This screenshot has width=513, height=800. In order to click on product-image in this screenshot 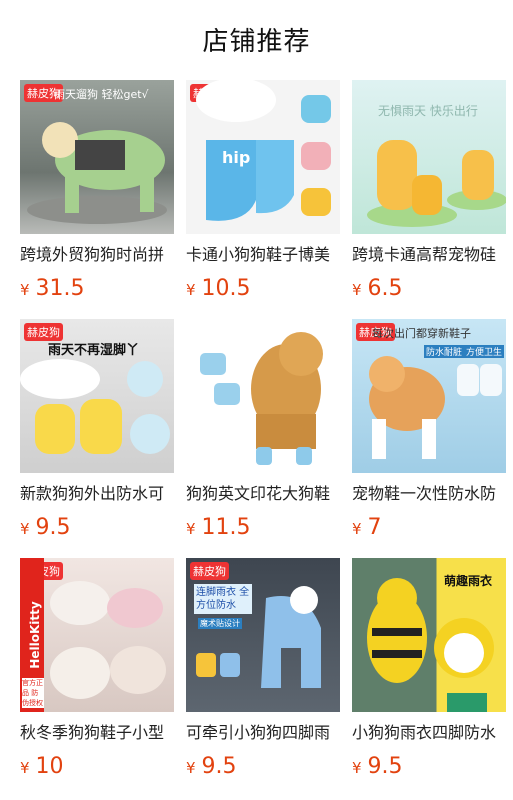, I will do `click(263, 396)`.